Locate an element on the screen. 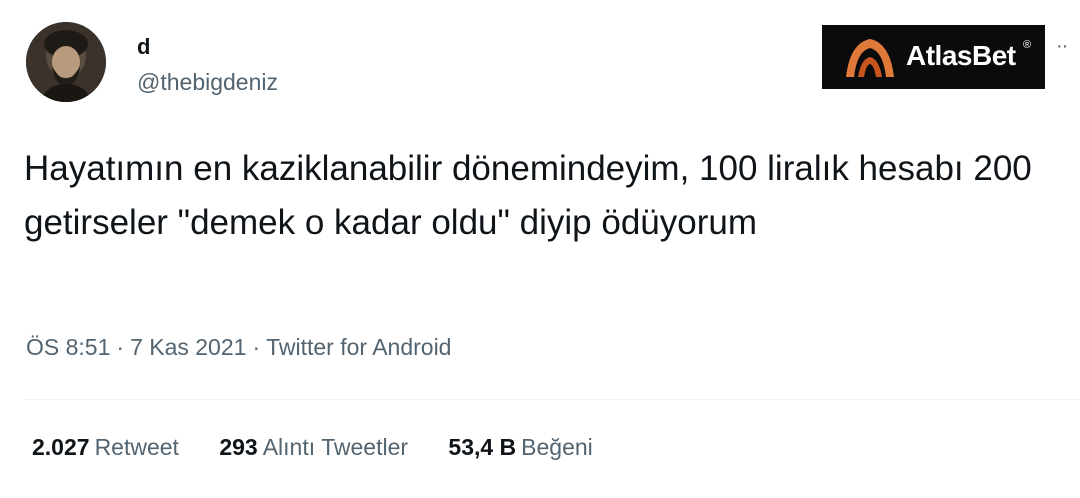 This screenshot has height=498, width=1080. tweet-meta: ÖS 8:51 · 7 Kas 2021 · Twitter for Android is located at coordinates (238, 347).